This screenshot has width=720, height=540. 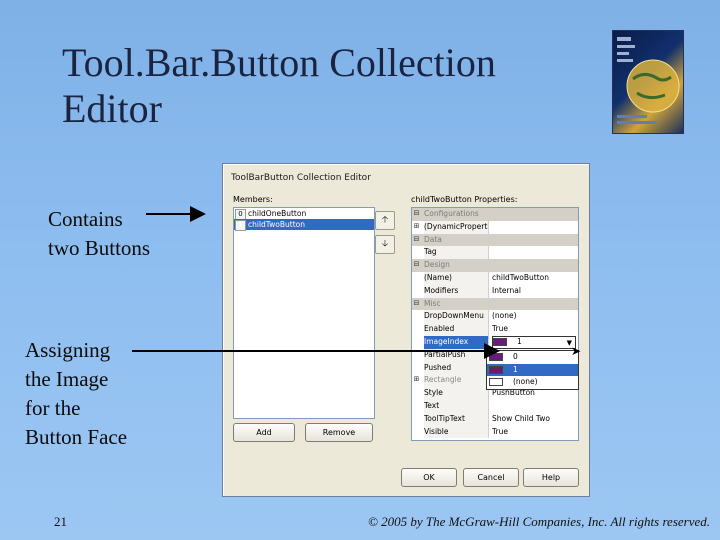 What do you see at coordinates (316, 282) in the screenshot?
I see `annotation-arrows` at bounding box center [316, 282].